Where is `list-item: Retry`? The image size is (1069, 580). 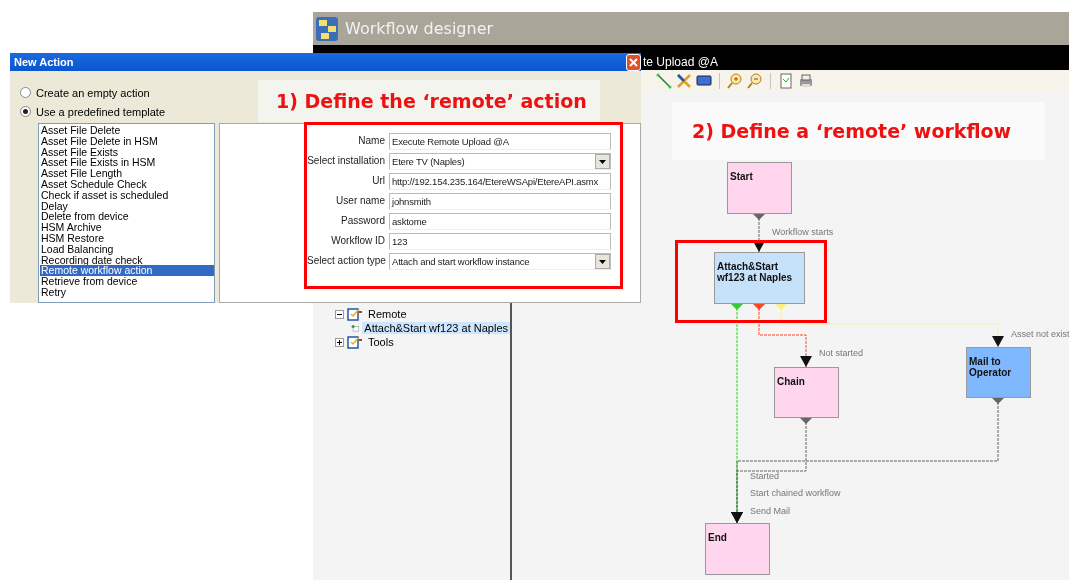 list-item: Retry is located at coordinates (127, 292).